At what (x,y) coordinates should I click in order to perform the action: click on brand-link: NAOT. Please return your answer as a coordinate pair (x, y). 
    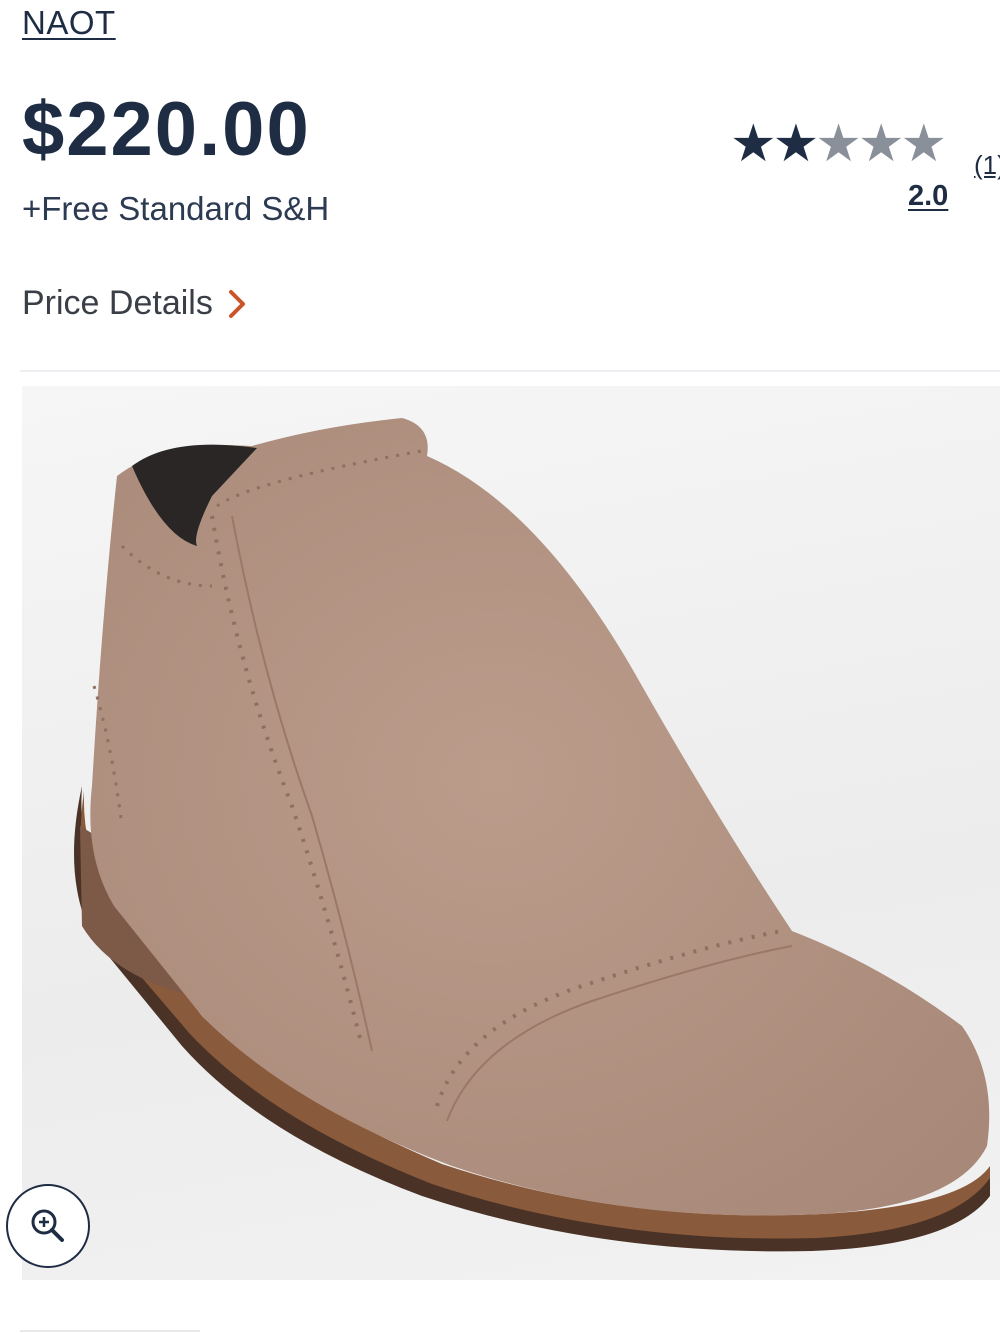
    Looking at the image, I should click on (69, 23).